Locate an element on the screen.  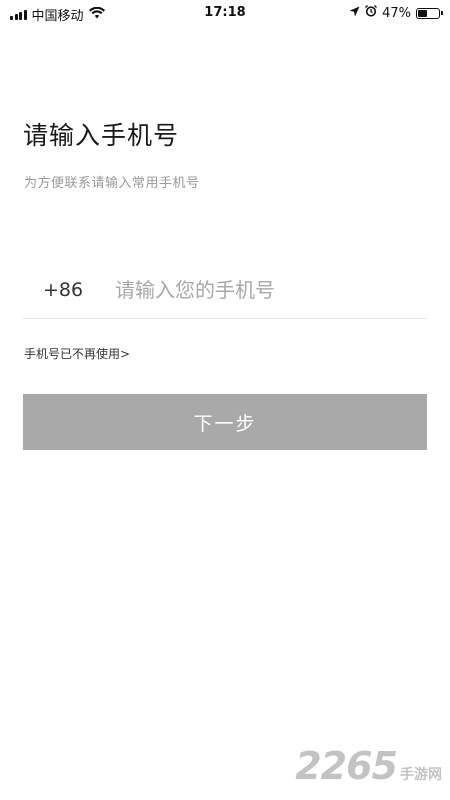
watermark-number: 2265 is located at coordinates (346, 766).